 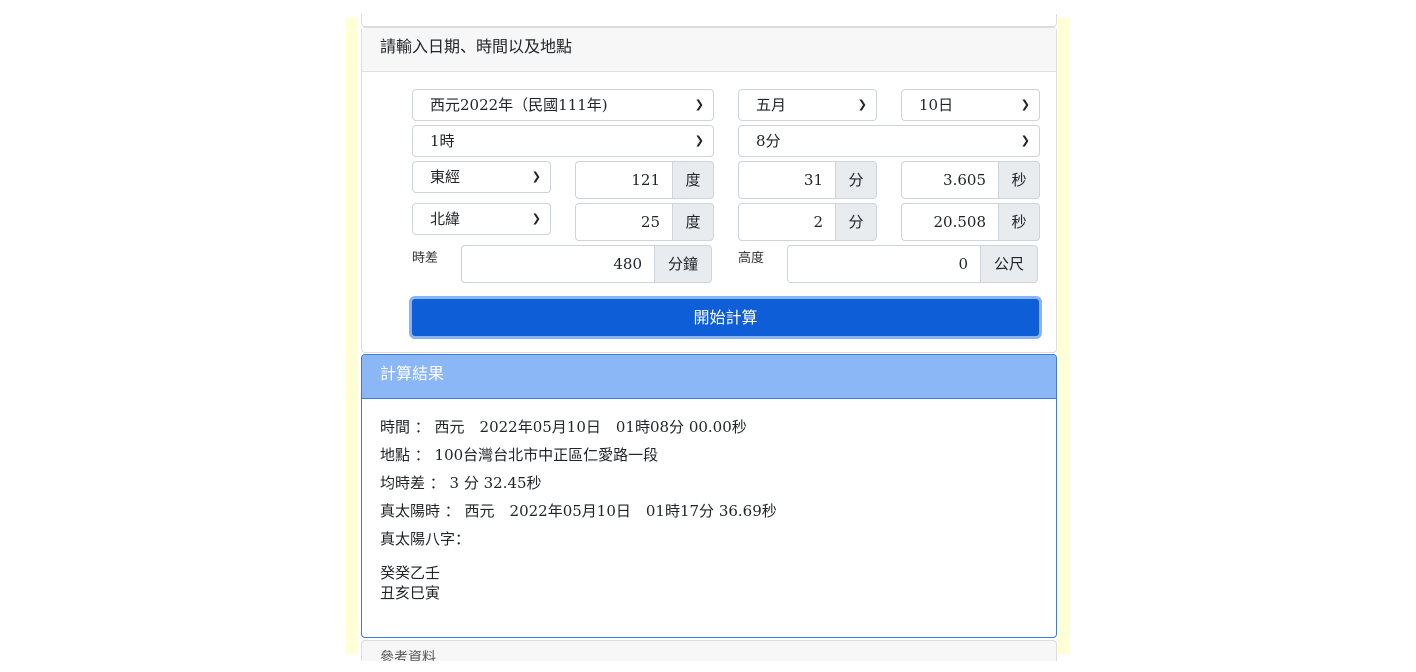 What do you see at coordinates (519, 455) in the screenshot?
I see `result-location-line: 地點 ： 100台灣台北市中正區仁愛路一段` at bounding box center [519, 455].